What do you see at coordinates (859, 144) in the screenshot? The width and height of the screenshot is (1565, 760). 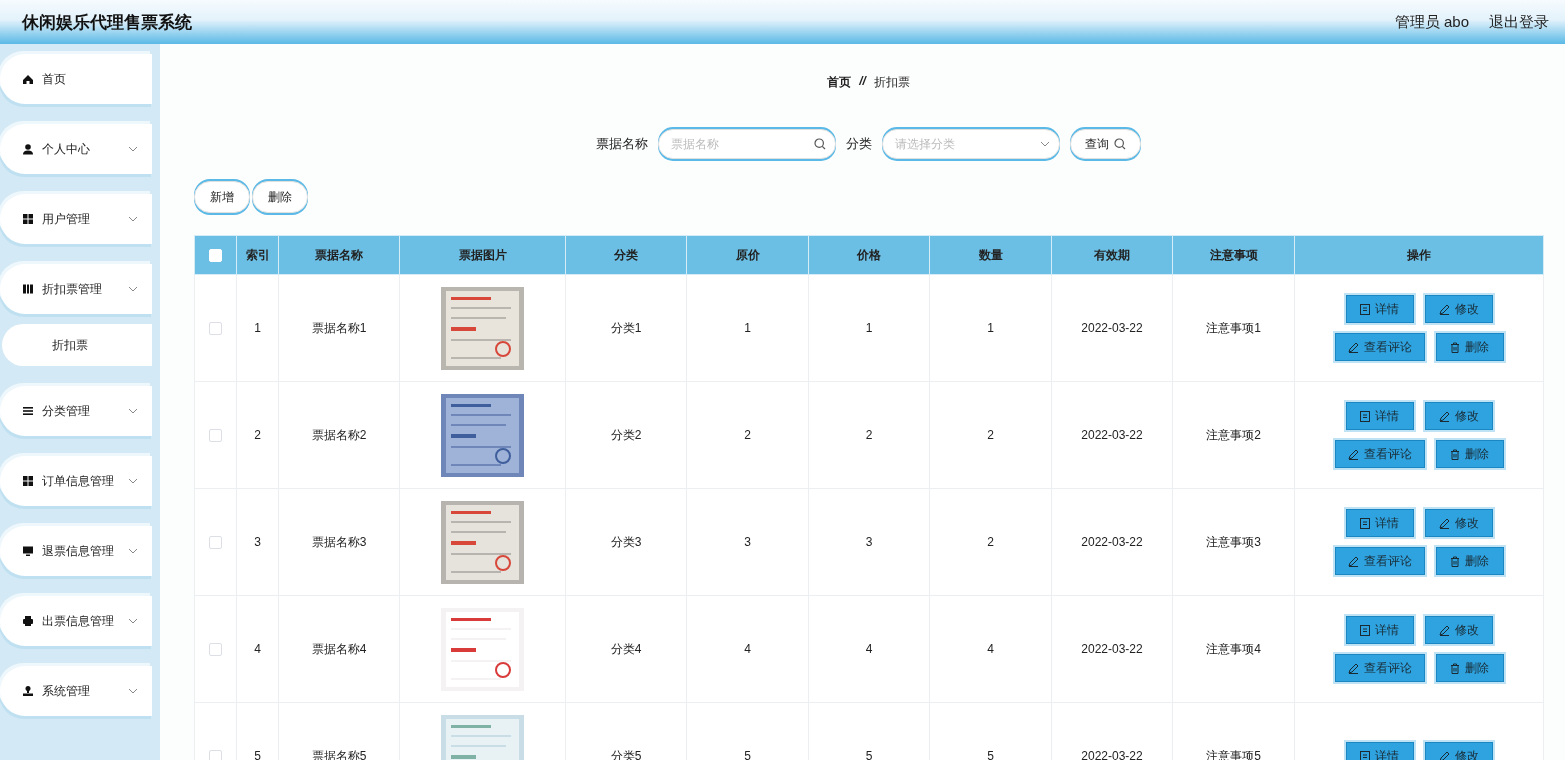 I see `field-label: 分类` at bounding box center [859, 144].